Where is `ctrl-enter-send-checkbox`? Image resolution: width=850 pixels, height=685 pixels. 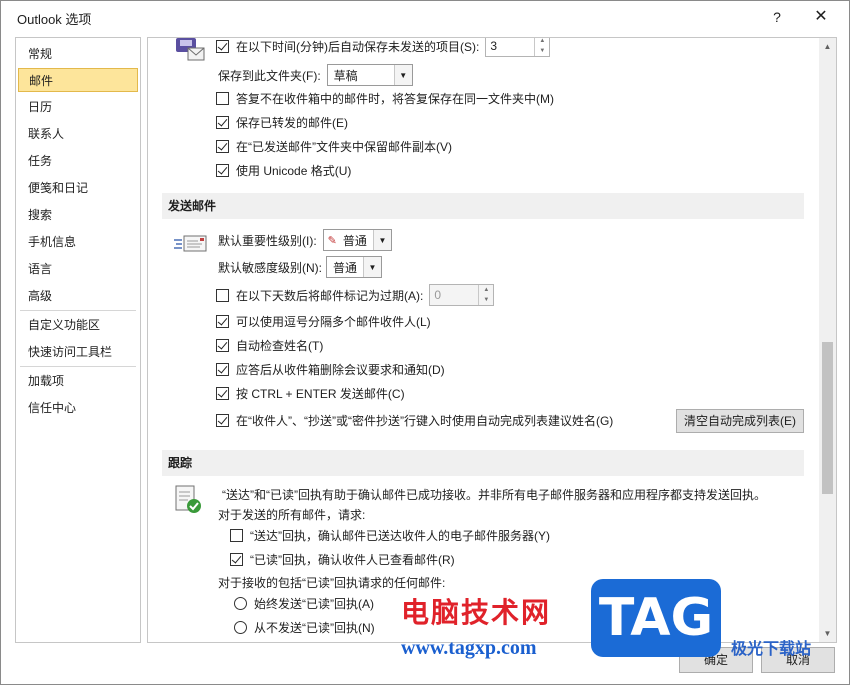
ctrl-enter-send-checkbox is located at coordinates (222, 393).